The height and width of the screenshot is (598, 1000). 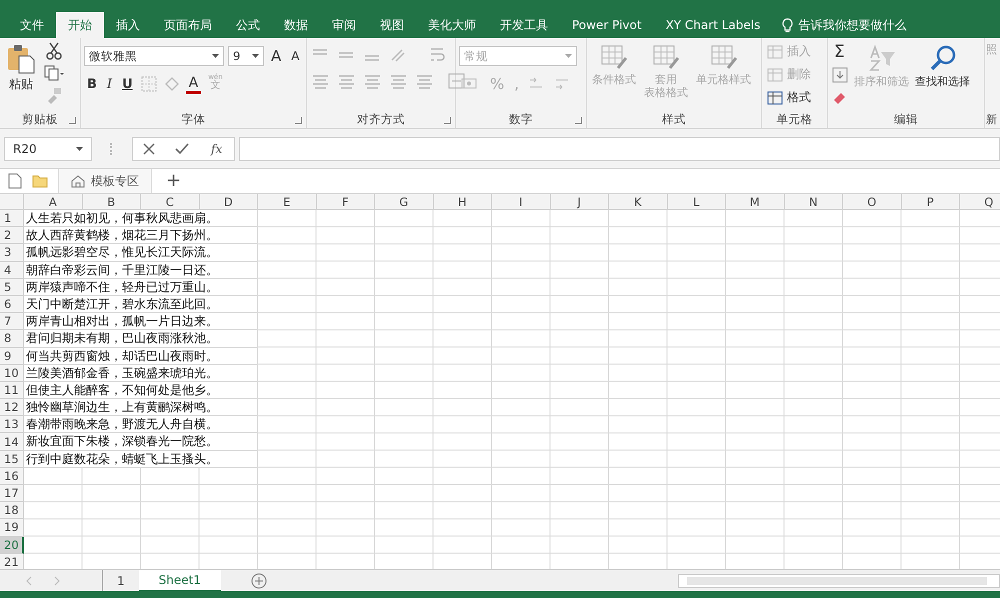 I want to click on row-header: 1, so click(x=12, y=219).